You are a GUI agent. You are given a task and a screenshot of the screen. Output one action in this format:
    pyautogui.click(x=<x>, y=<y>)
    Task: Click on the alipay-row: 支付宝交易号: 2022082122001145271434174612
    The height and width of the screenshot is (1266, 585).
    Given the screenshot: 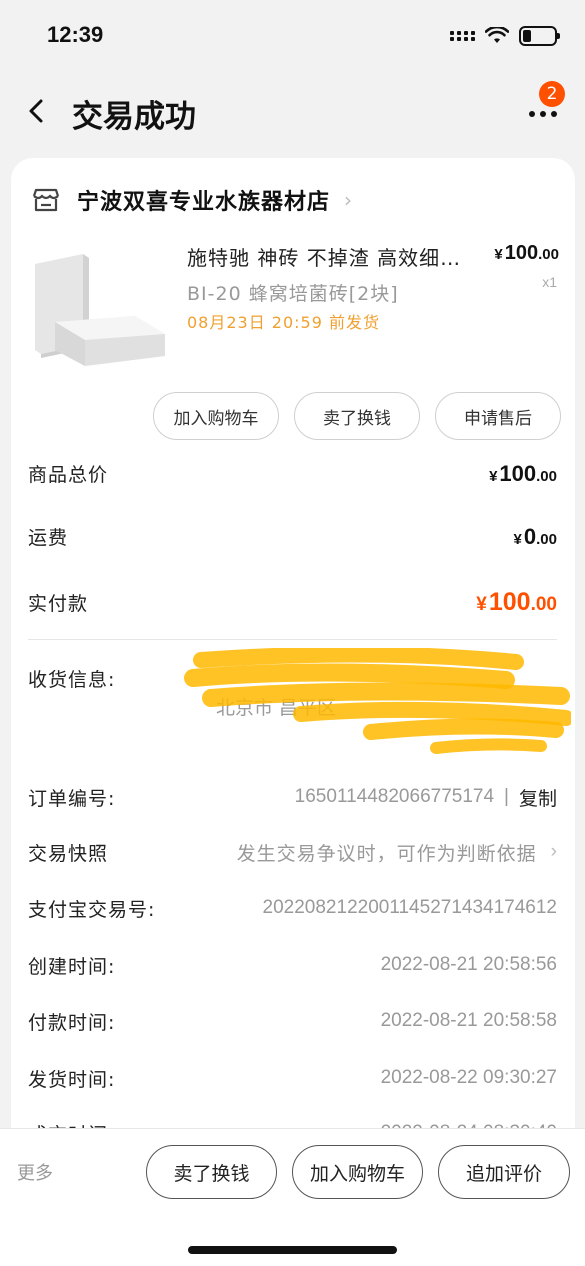 What is the action you would take?
    pyautogui.click(x=292, y=908)
    